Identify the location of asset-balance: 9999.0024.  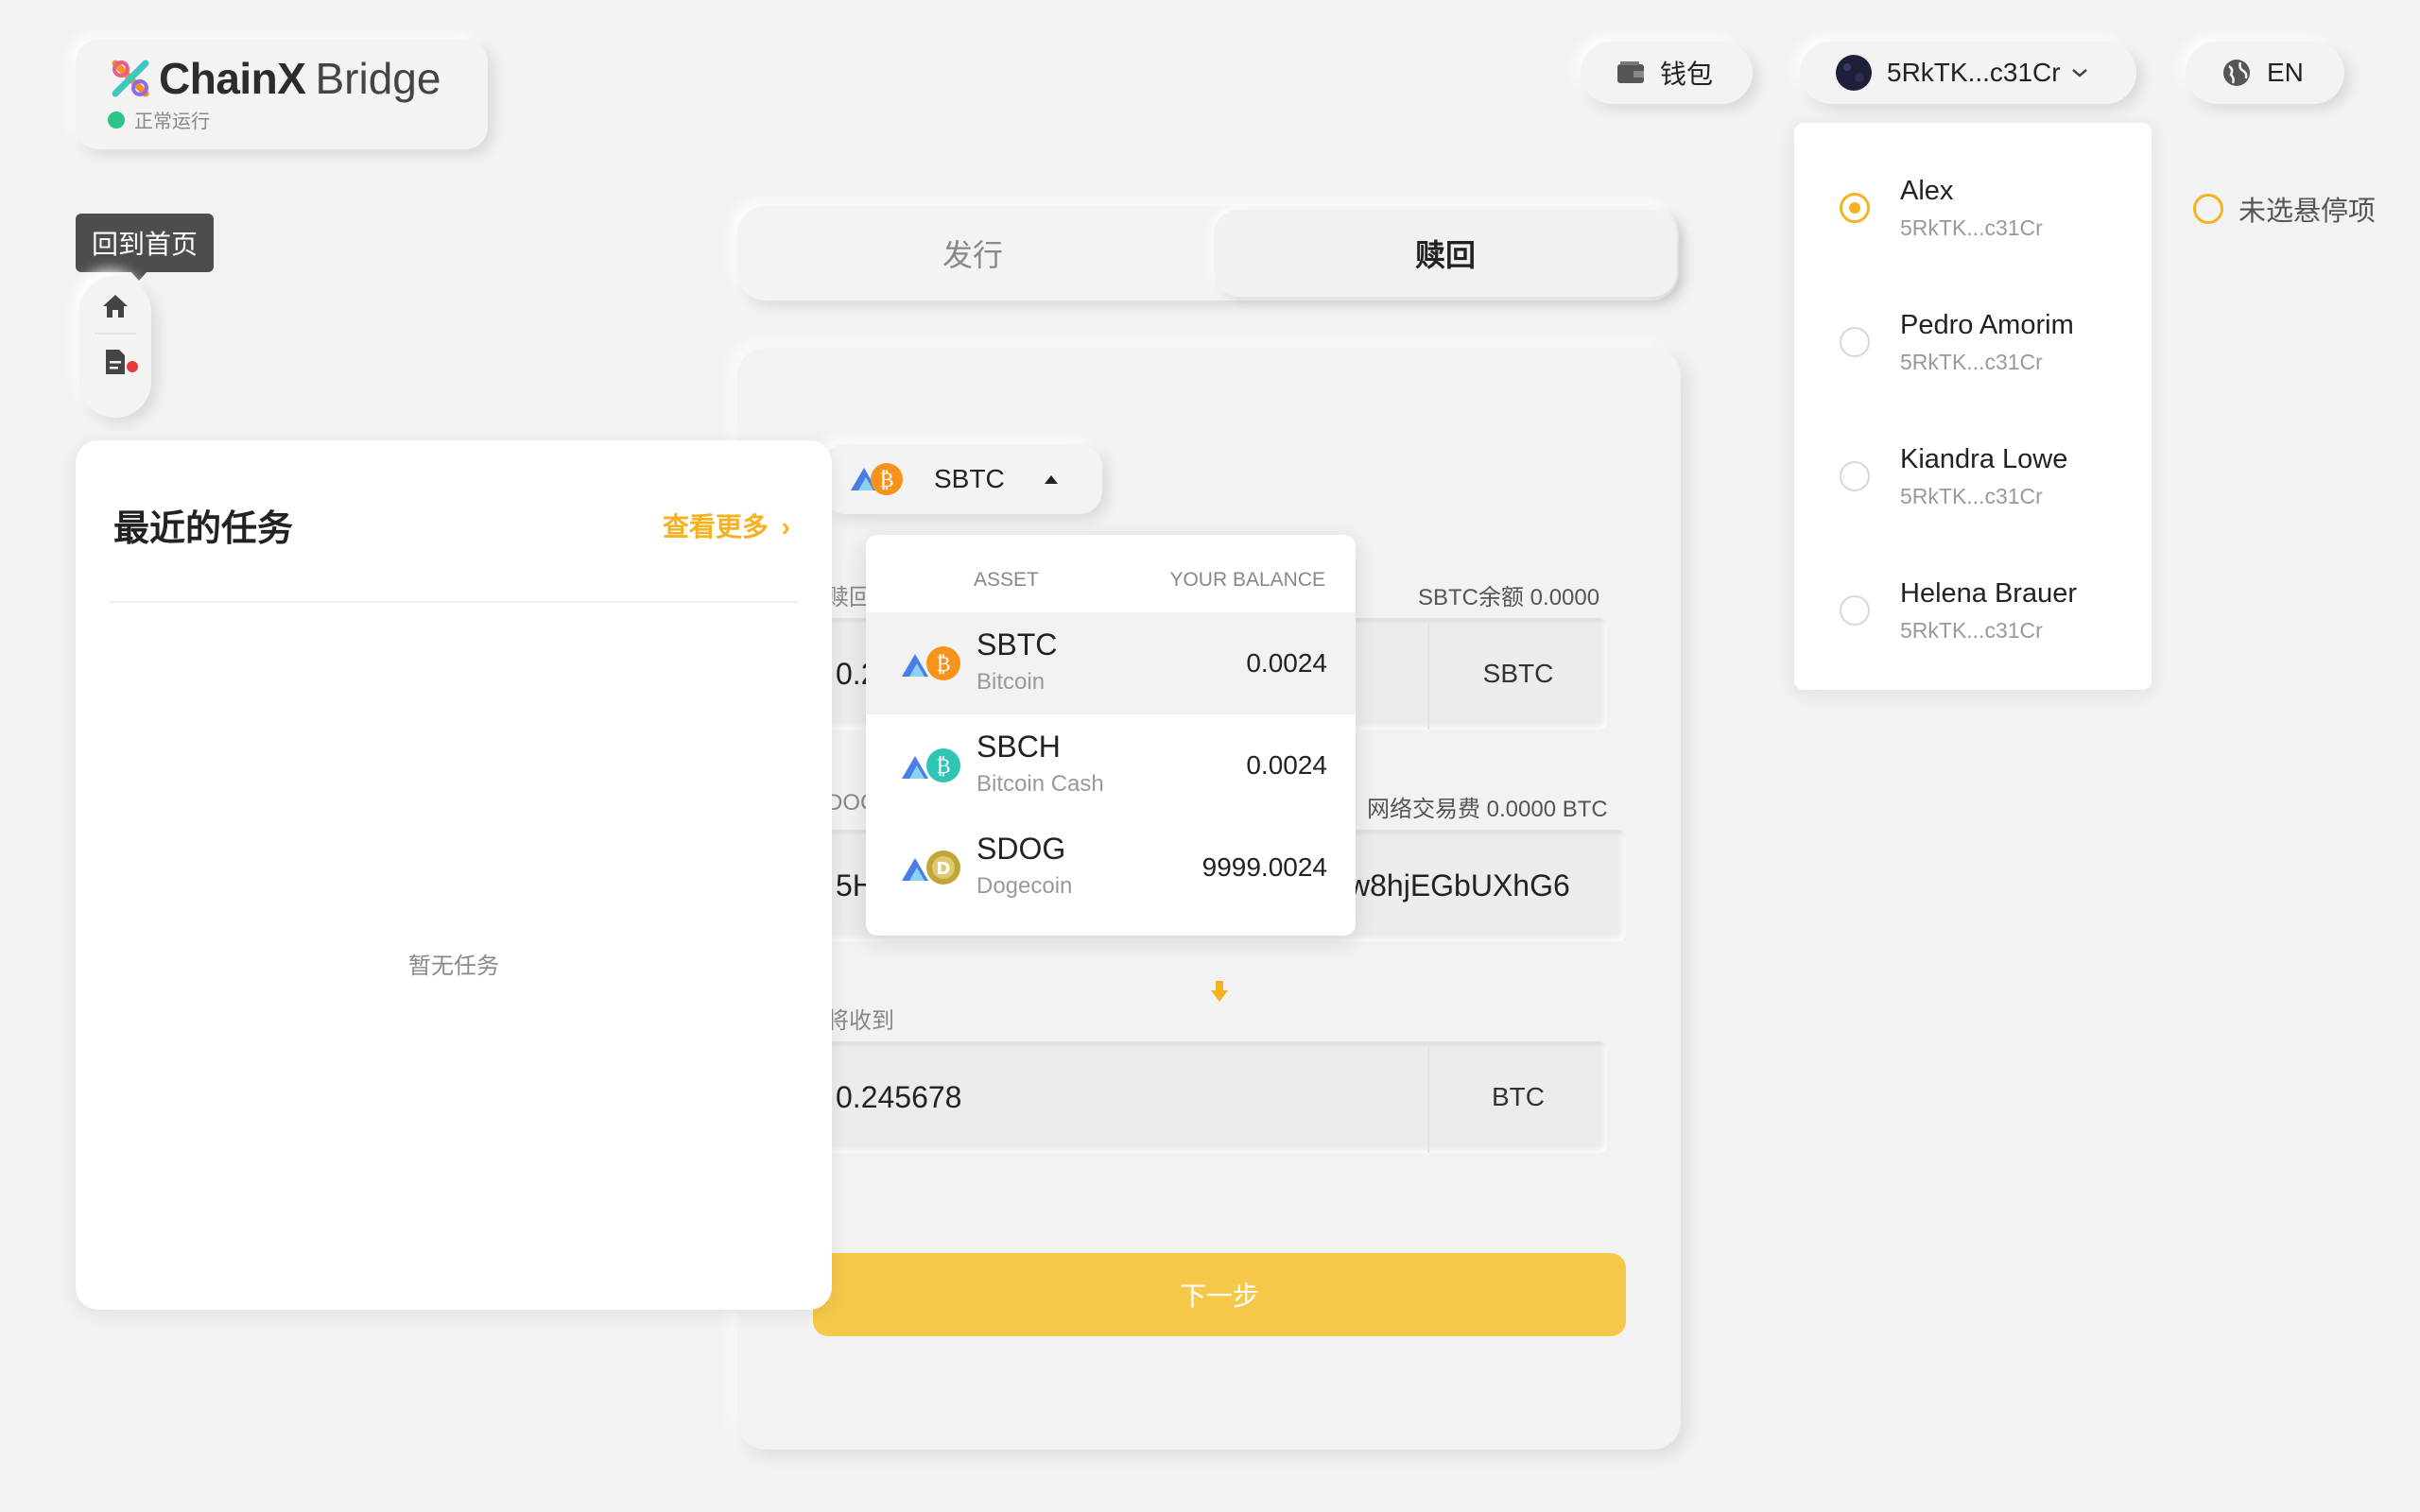
(1264, 867).